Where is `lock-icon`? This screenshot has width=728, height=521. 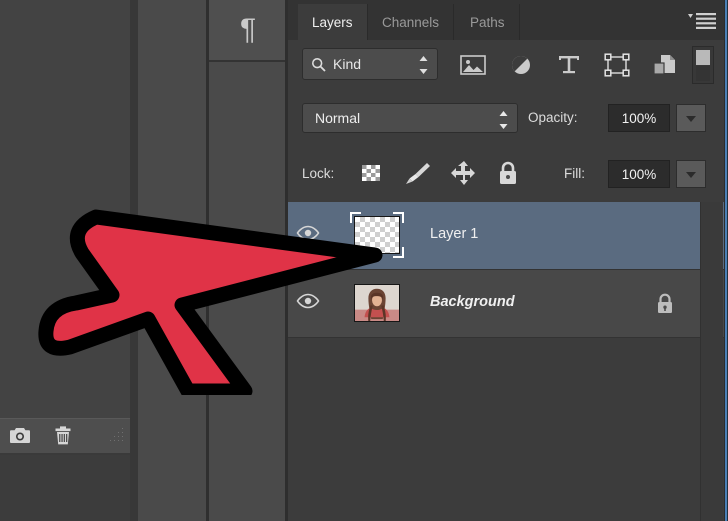 lock-icon is located at coordinates (665, 303).